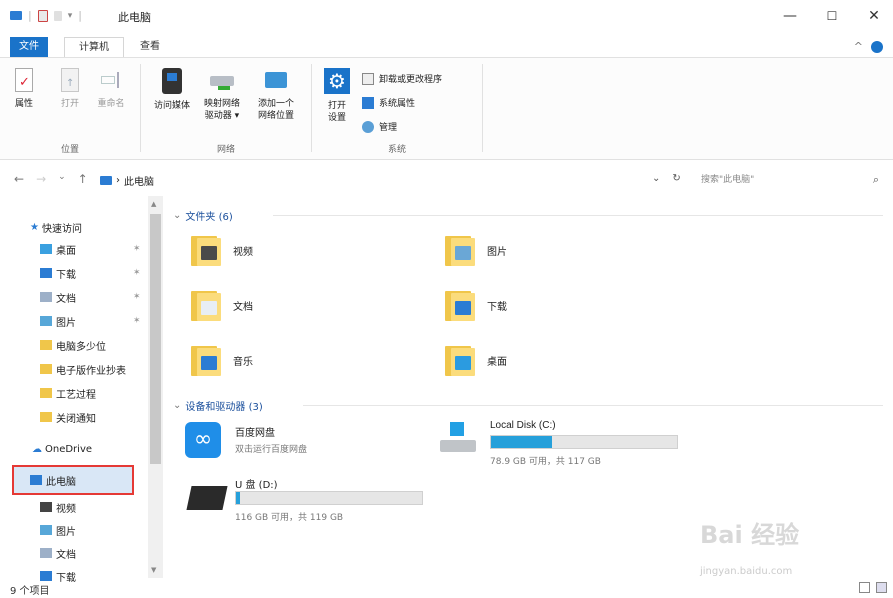 This screenshot has height=598, width=893. I want to click on ribbon-group-network: 访问媒体 映射网络 驱动器 ▾ 添加一个 网络位置 网络, so click(226, 109).